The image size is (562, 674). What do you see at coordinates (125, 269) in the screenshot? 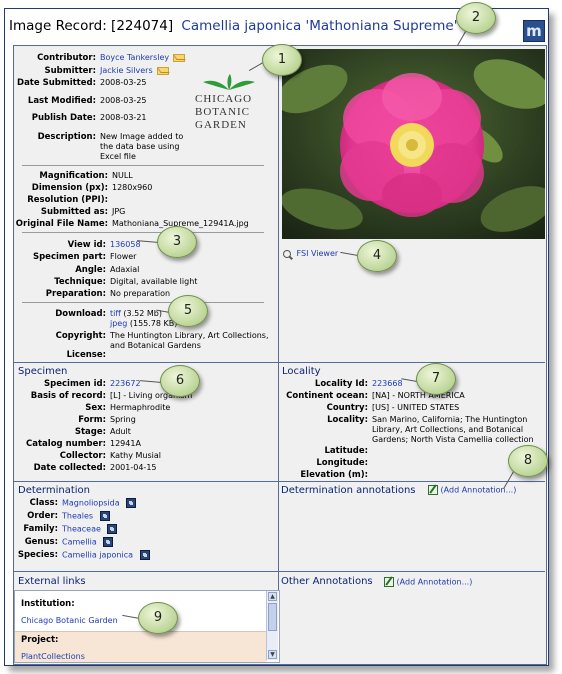
I see `angle-value: Adaxial` at bounding box center [125, 269].